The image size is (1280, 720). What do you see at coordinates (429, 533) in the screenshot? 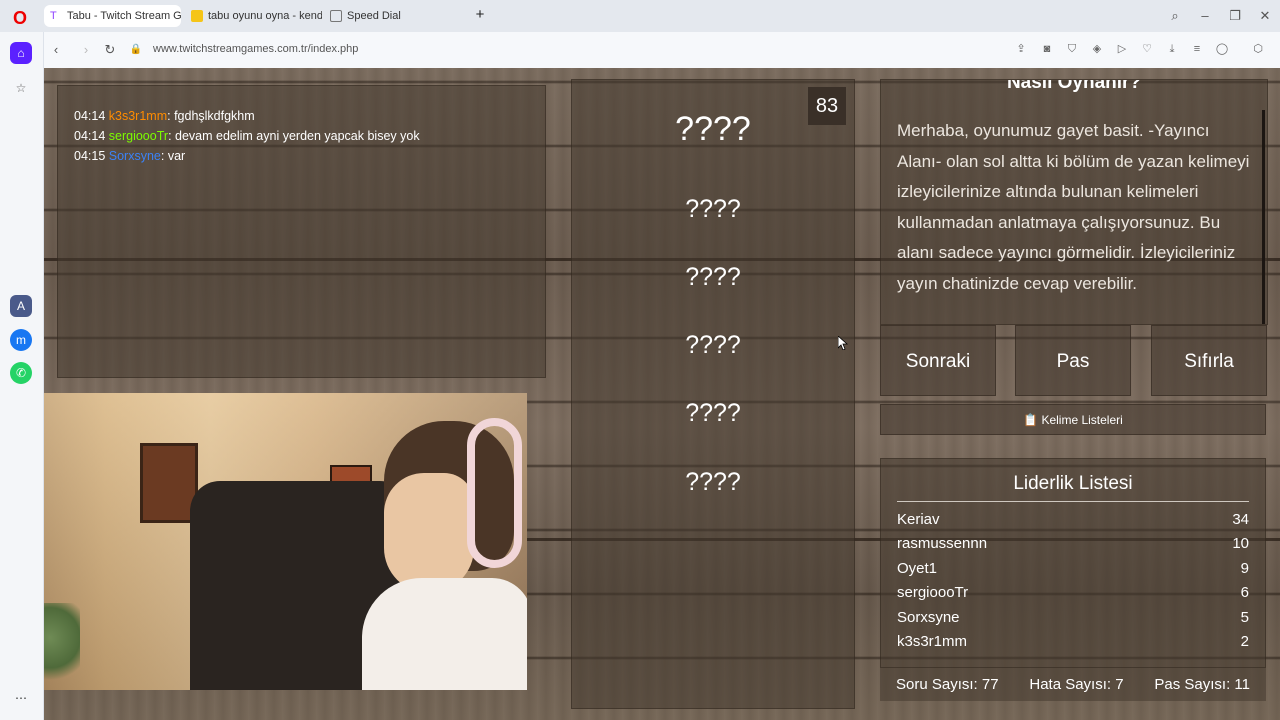
I see `streamer-face` at bounding box center [429, 533].